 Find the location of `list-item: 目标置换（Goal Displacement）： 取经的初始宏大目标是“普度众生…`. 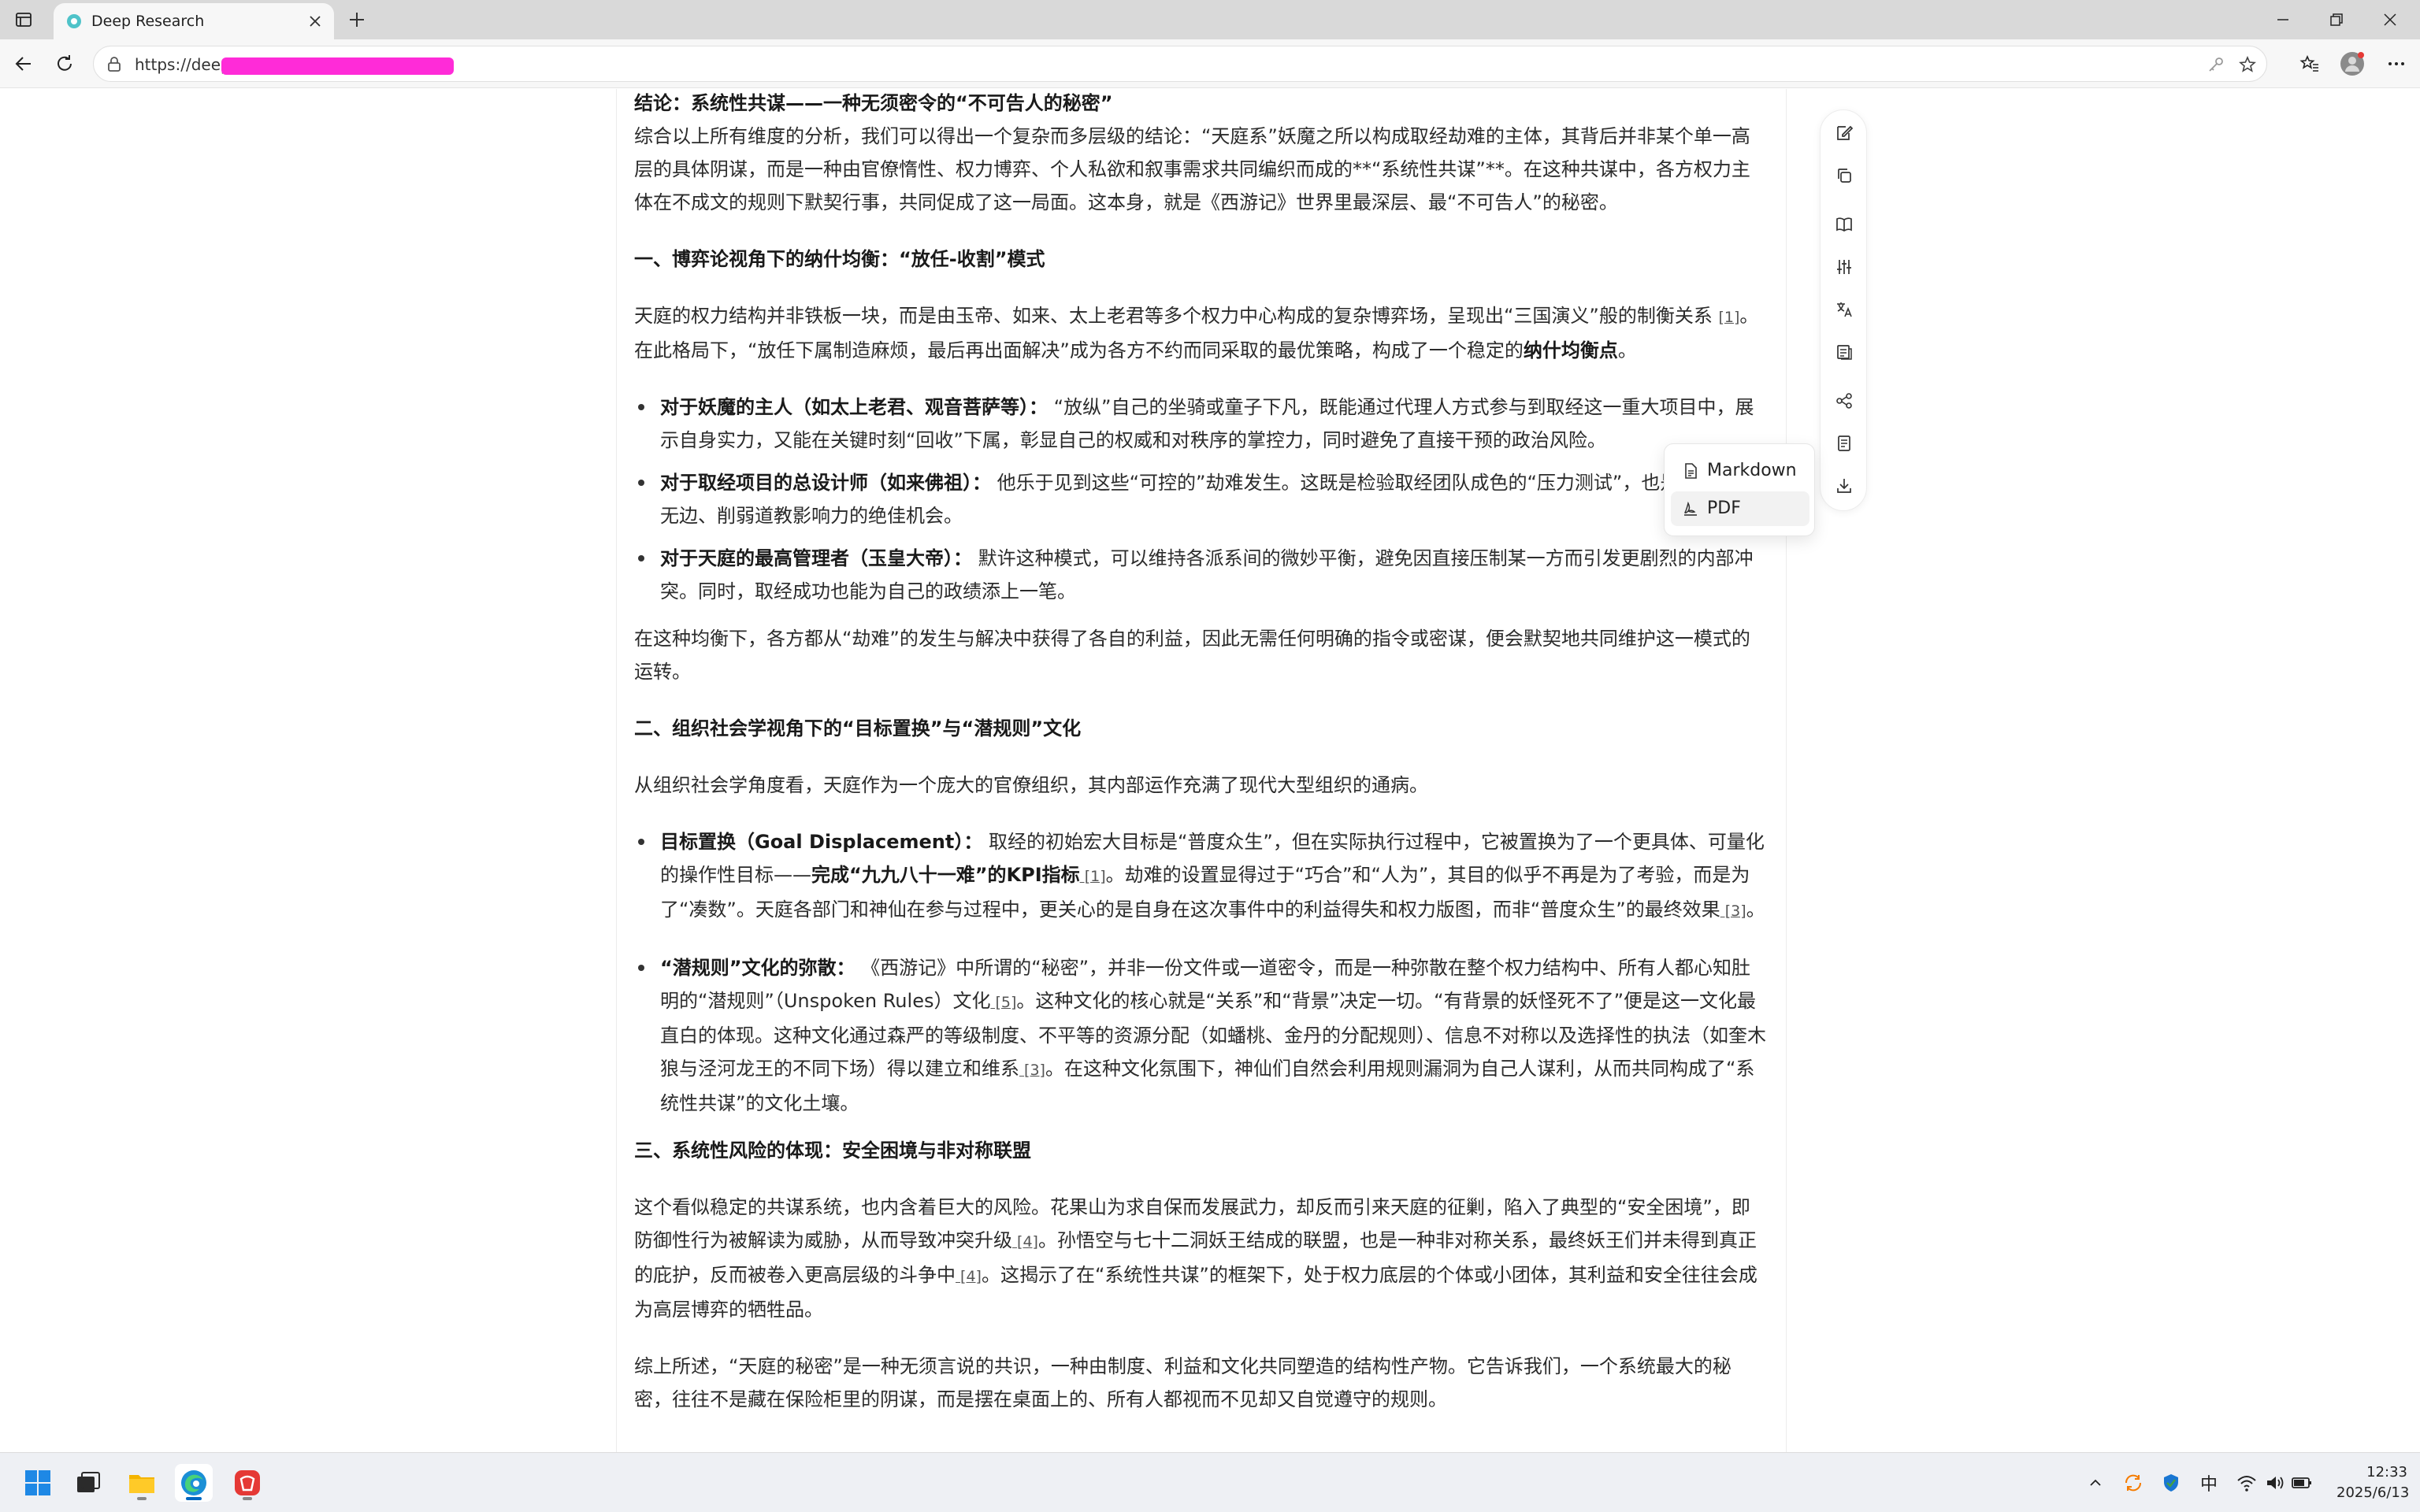

list-item: 目标置换（Goal Displacement）： 取经的初始宏大目标是“普度众生… is located at coordinates (1201, 876).